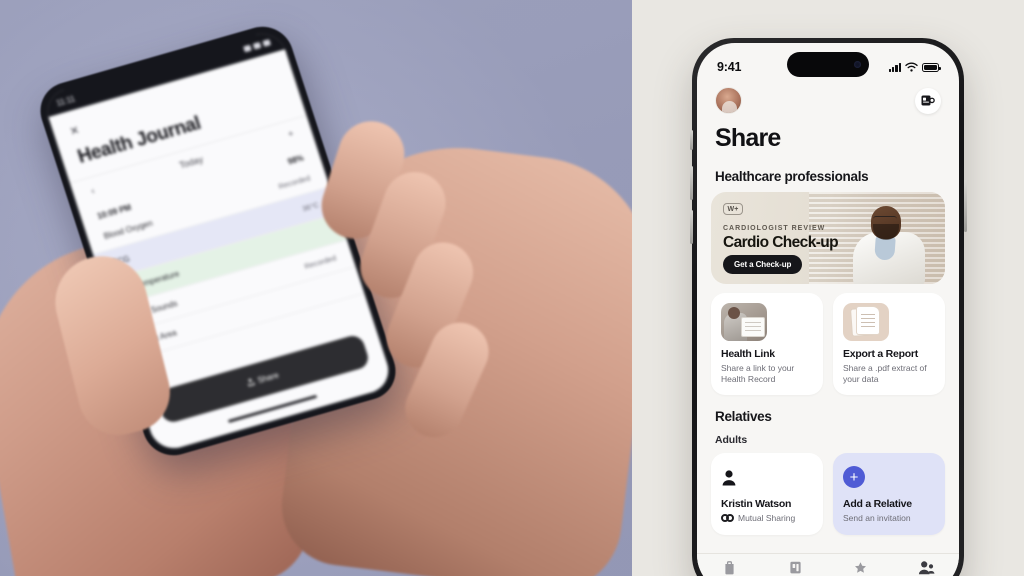 The image size is (1024, 576). What do you see at coordinates (729, 478) in the screenshot?
I see `person-glyph` at bounding box center [729, 478].